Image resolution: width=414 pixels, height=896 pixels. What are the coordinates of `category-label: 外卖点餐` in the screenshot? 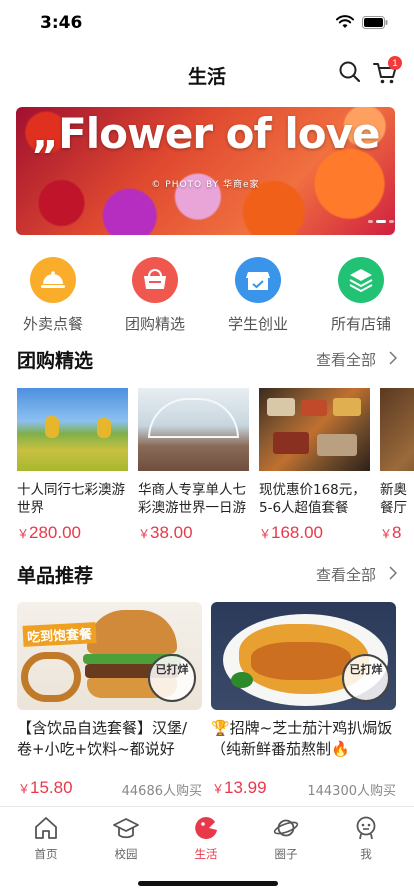 It's located at (52, 324).